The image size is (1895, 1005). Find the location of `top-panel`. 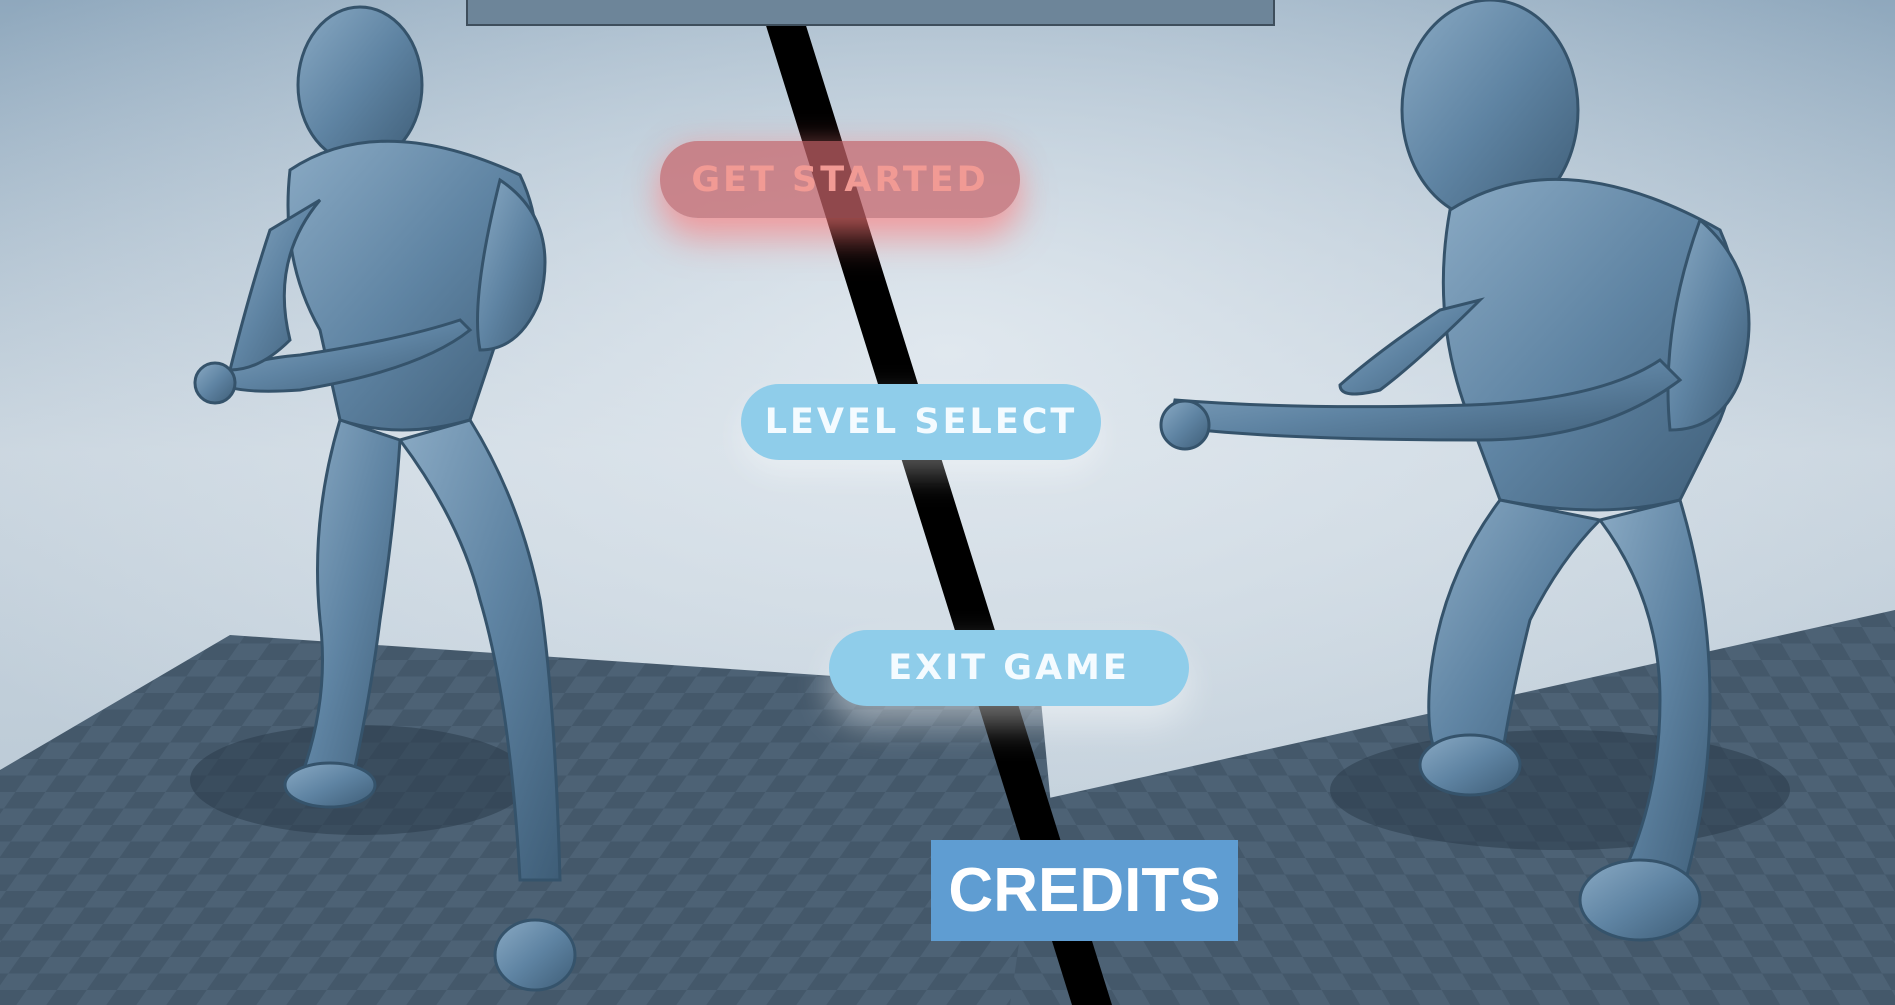

top-panel is located at coordinates (870, 13).